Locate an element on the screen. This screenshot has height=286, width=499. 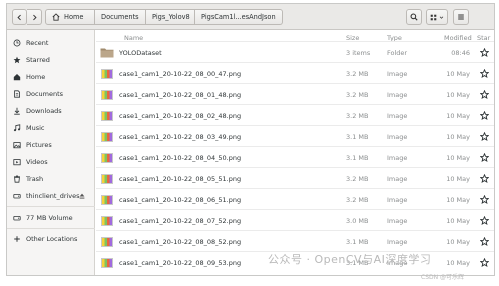
sidebar-item-videos: Videos is located at coordinates (51, 162).